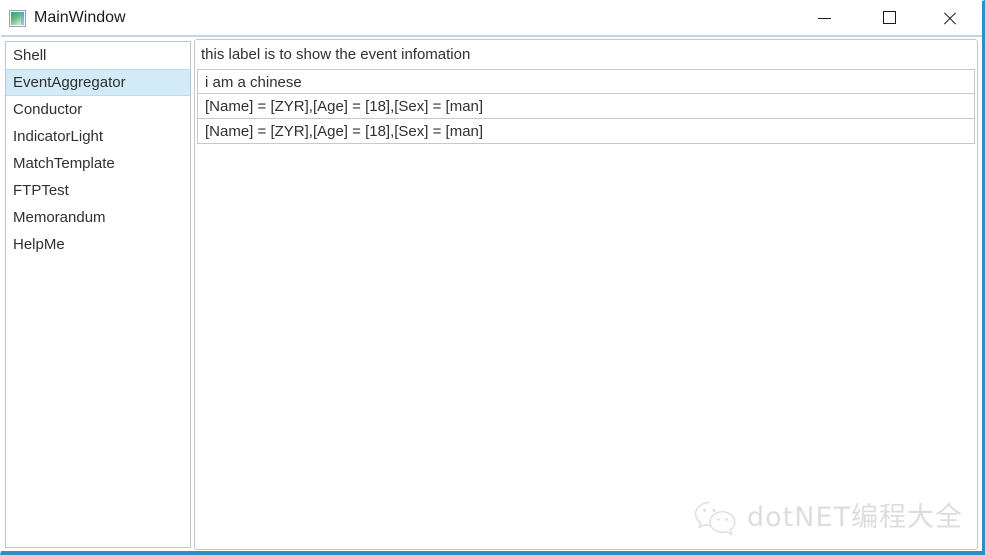 Image resolution: width=985 pixels, height=555 pixels. I want to click on sidebar-item-helpme: HelpMe, so click(98, 244).